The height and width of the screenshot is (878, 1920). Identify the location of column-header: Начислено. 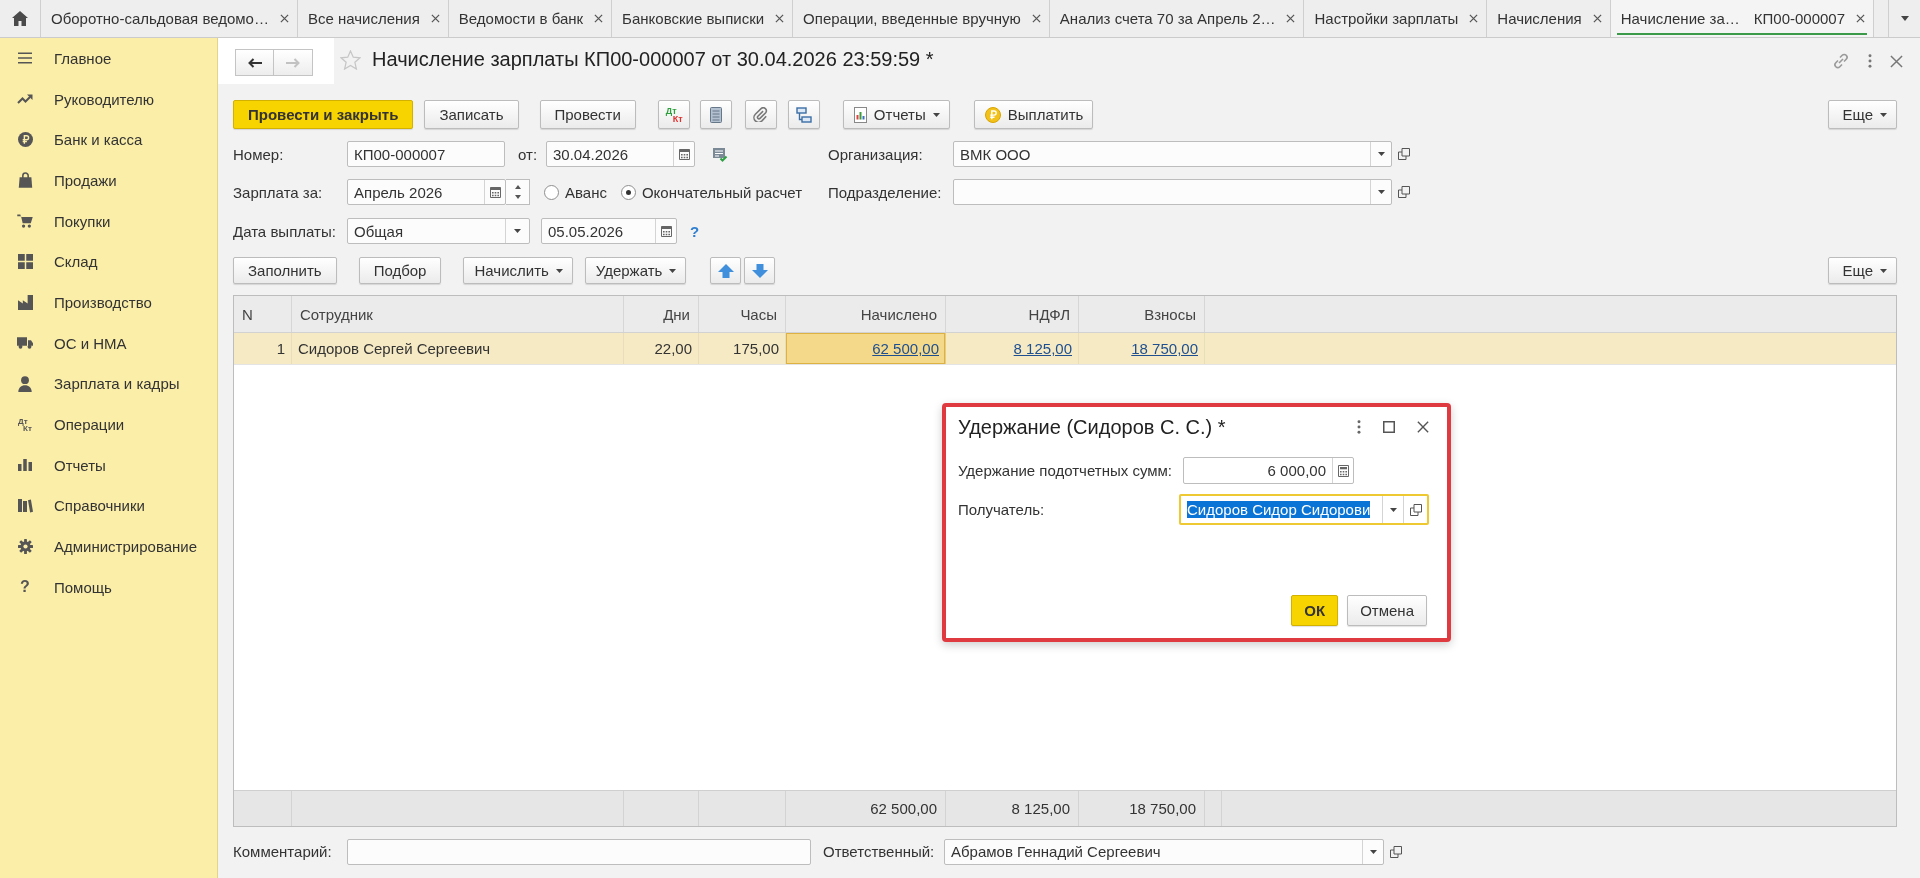
(866, 314).